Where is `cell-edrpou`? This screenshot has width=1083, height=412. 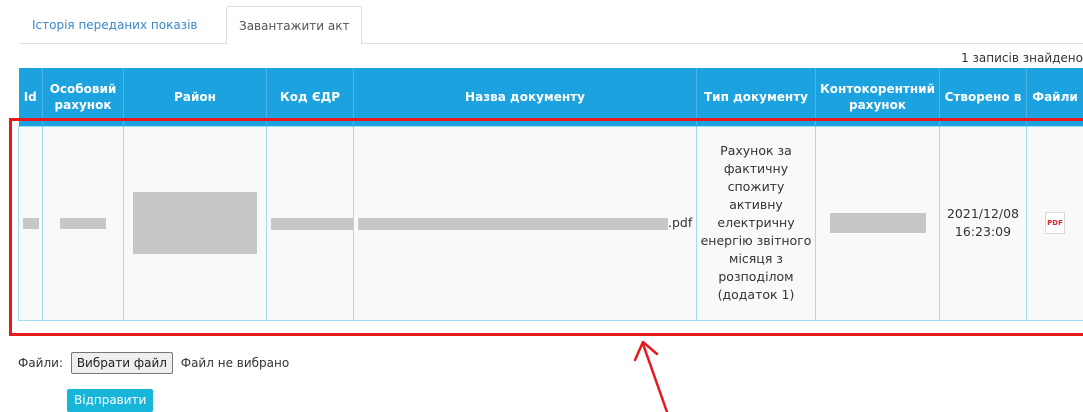
cell-edrpou is located at coordinates (310, 223).